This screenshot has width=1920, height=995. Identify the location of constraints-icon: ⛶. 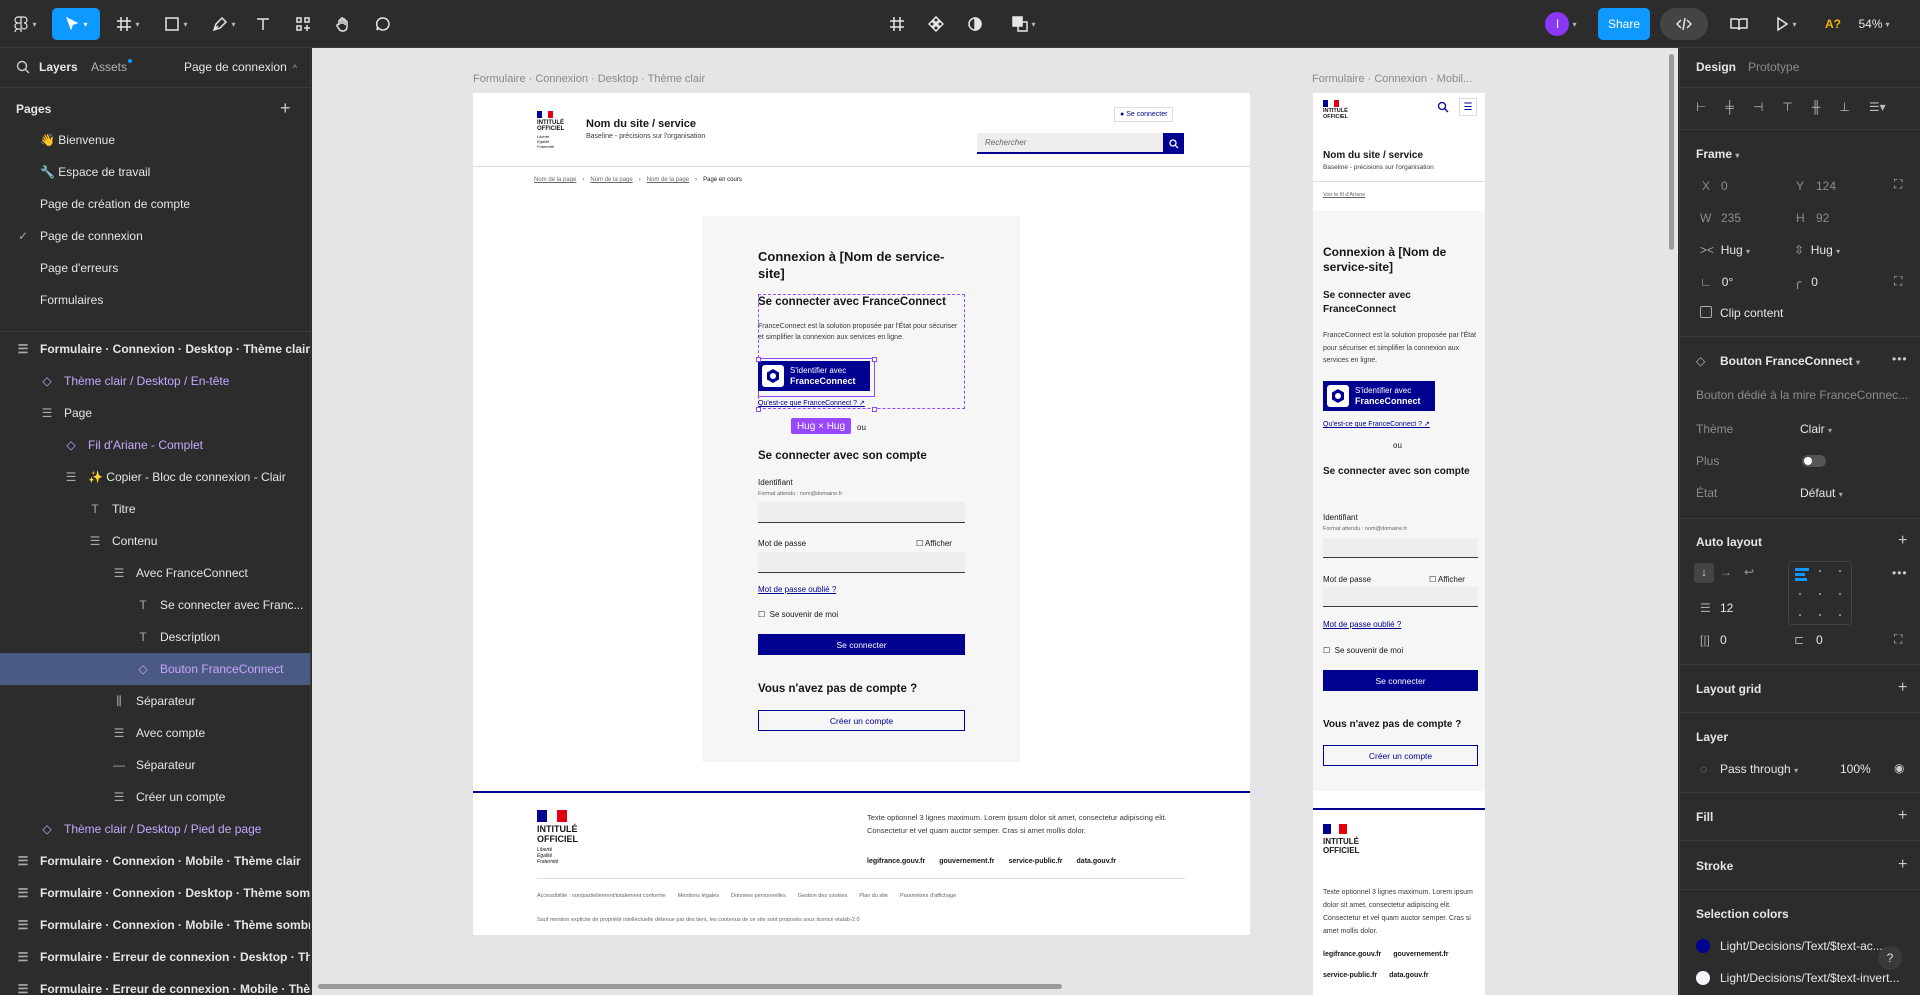
(1898, 184).